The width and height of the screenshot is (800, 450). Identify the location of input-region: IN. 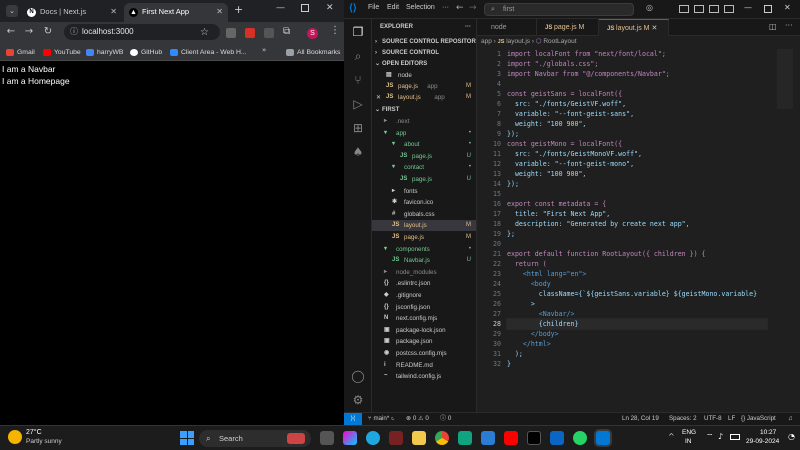
(688, 441).